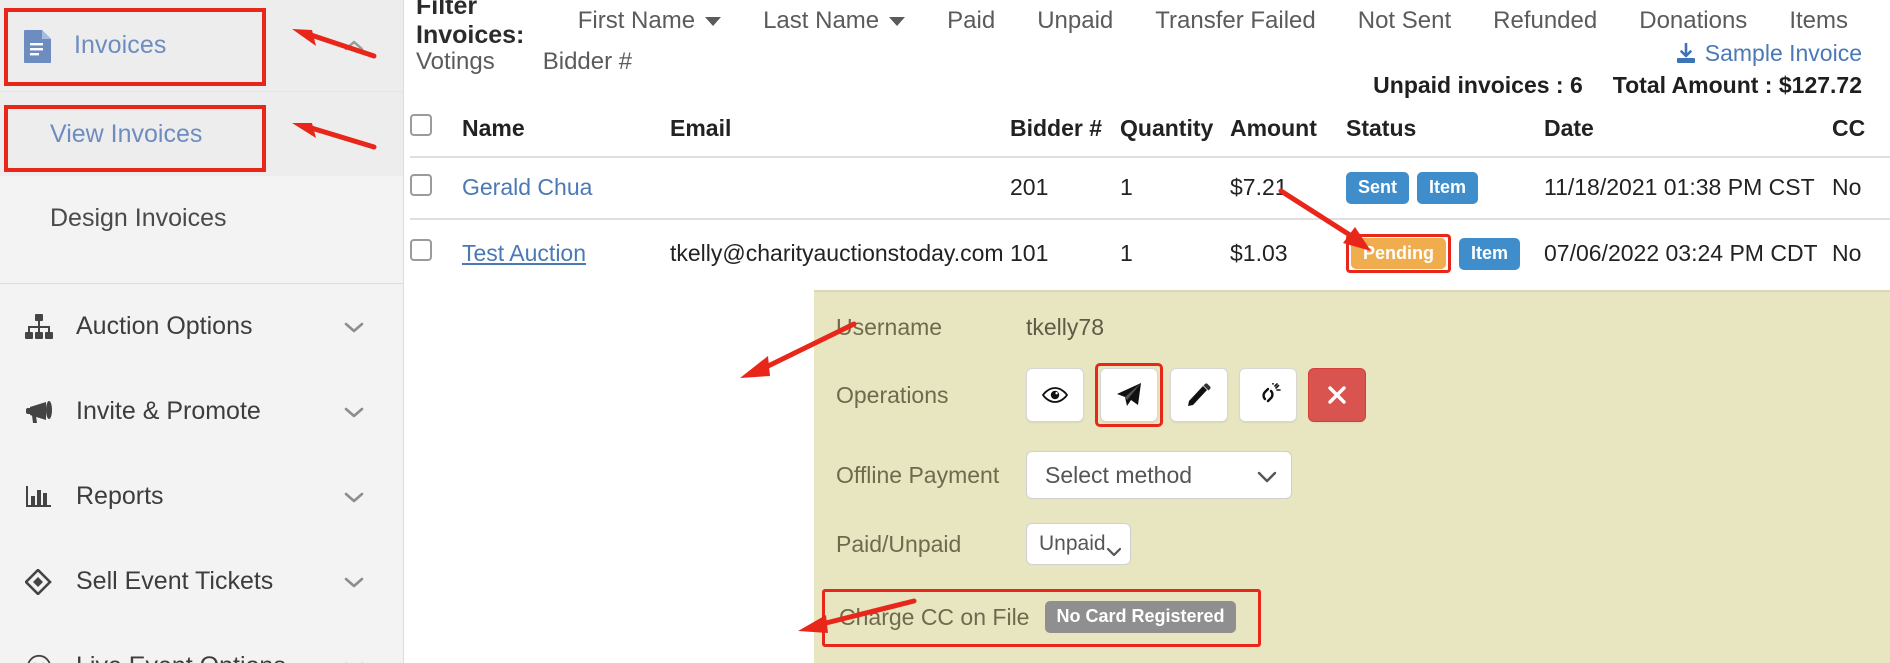 The image size is (1890, 663). What do you see at coordinates (636, 20) in the screenshot?
I see `filter-label: First Name` at bounding box center [636, 20].